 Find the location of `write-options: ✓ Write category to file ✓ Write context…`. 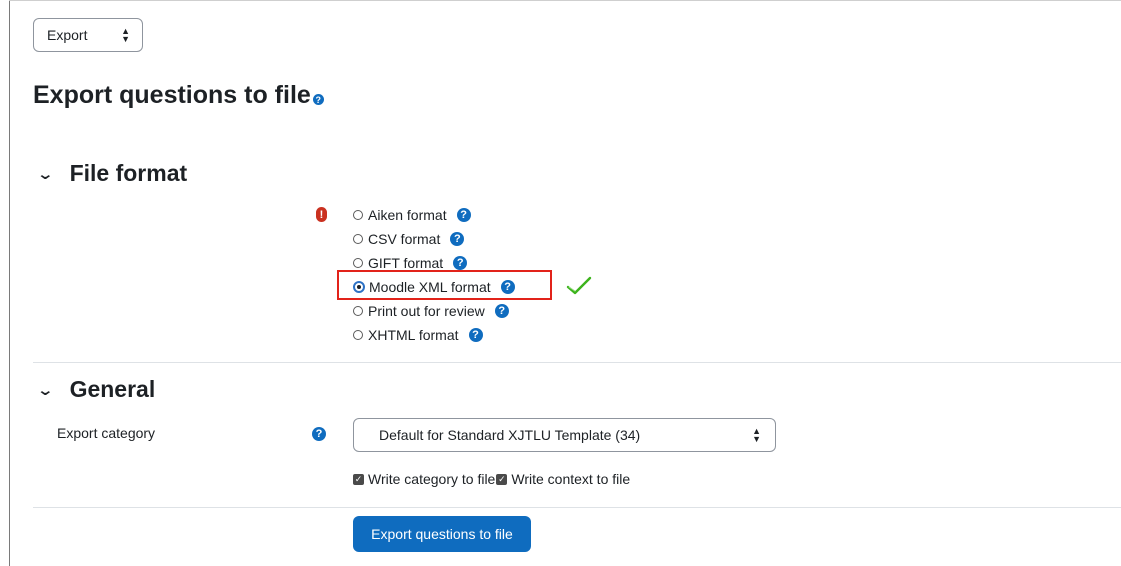

write-options: ✓ Write category to file ✓ Write context… is located at coordinates (491, 479).